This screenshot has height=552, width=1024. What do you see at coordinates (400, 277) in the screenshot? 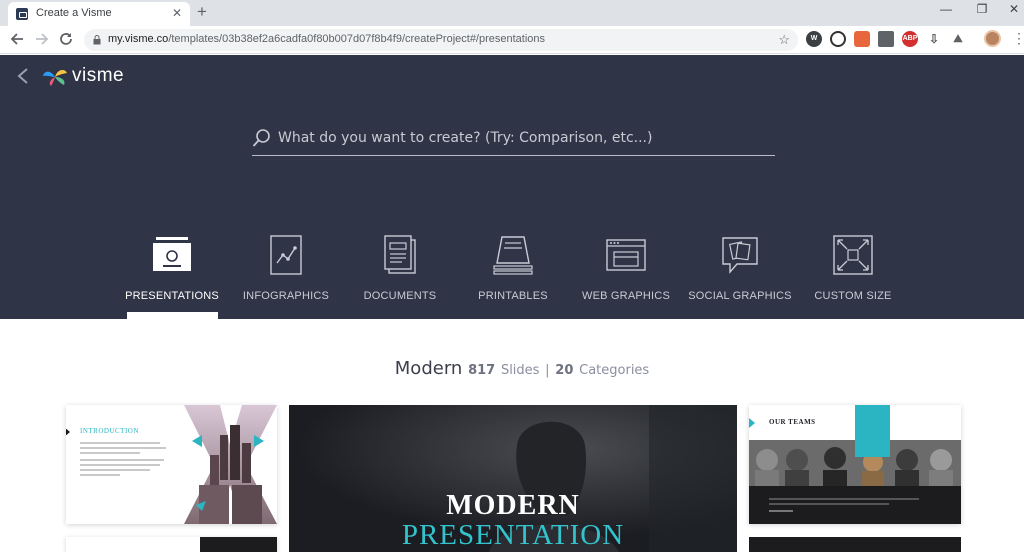
I see `tab-documents: DOCUMENTS` at bounding box center [400, 277].